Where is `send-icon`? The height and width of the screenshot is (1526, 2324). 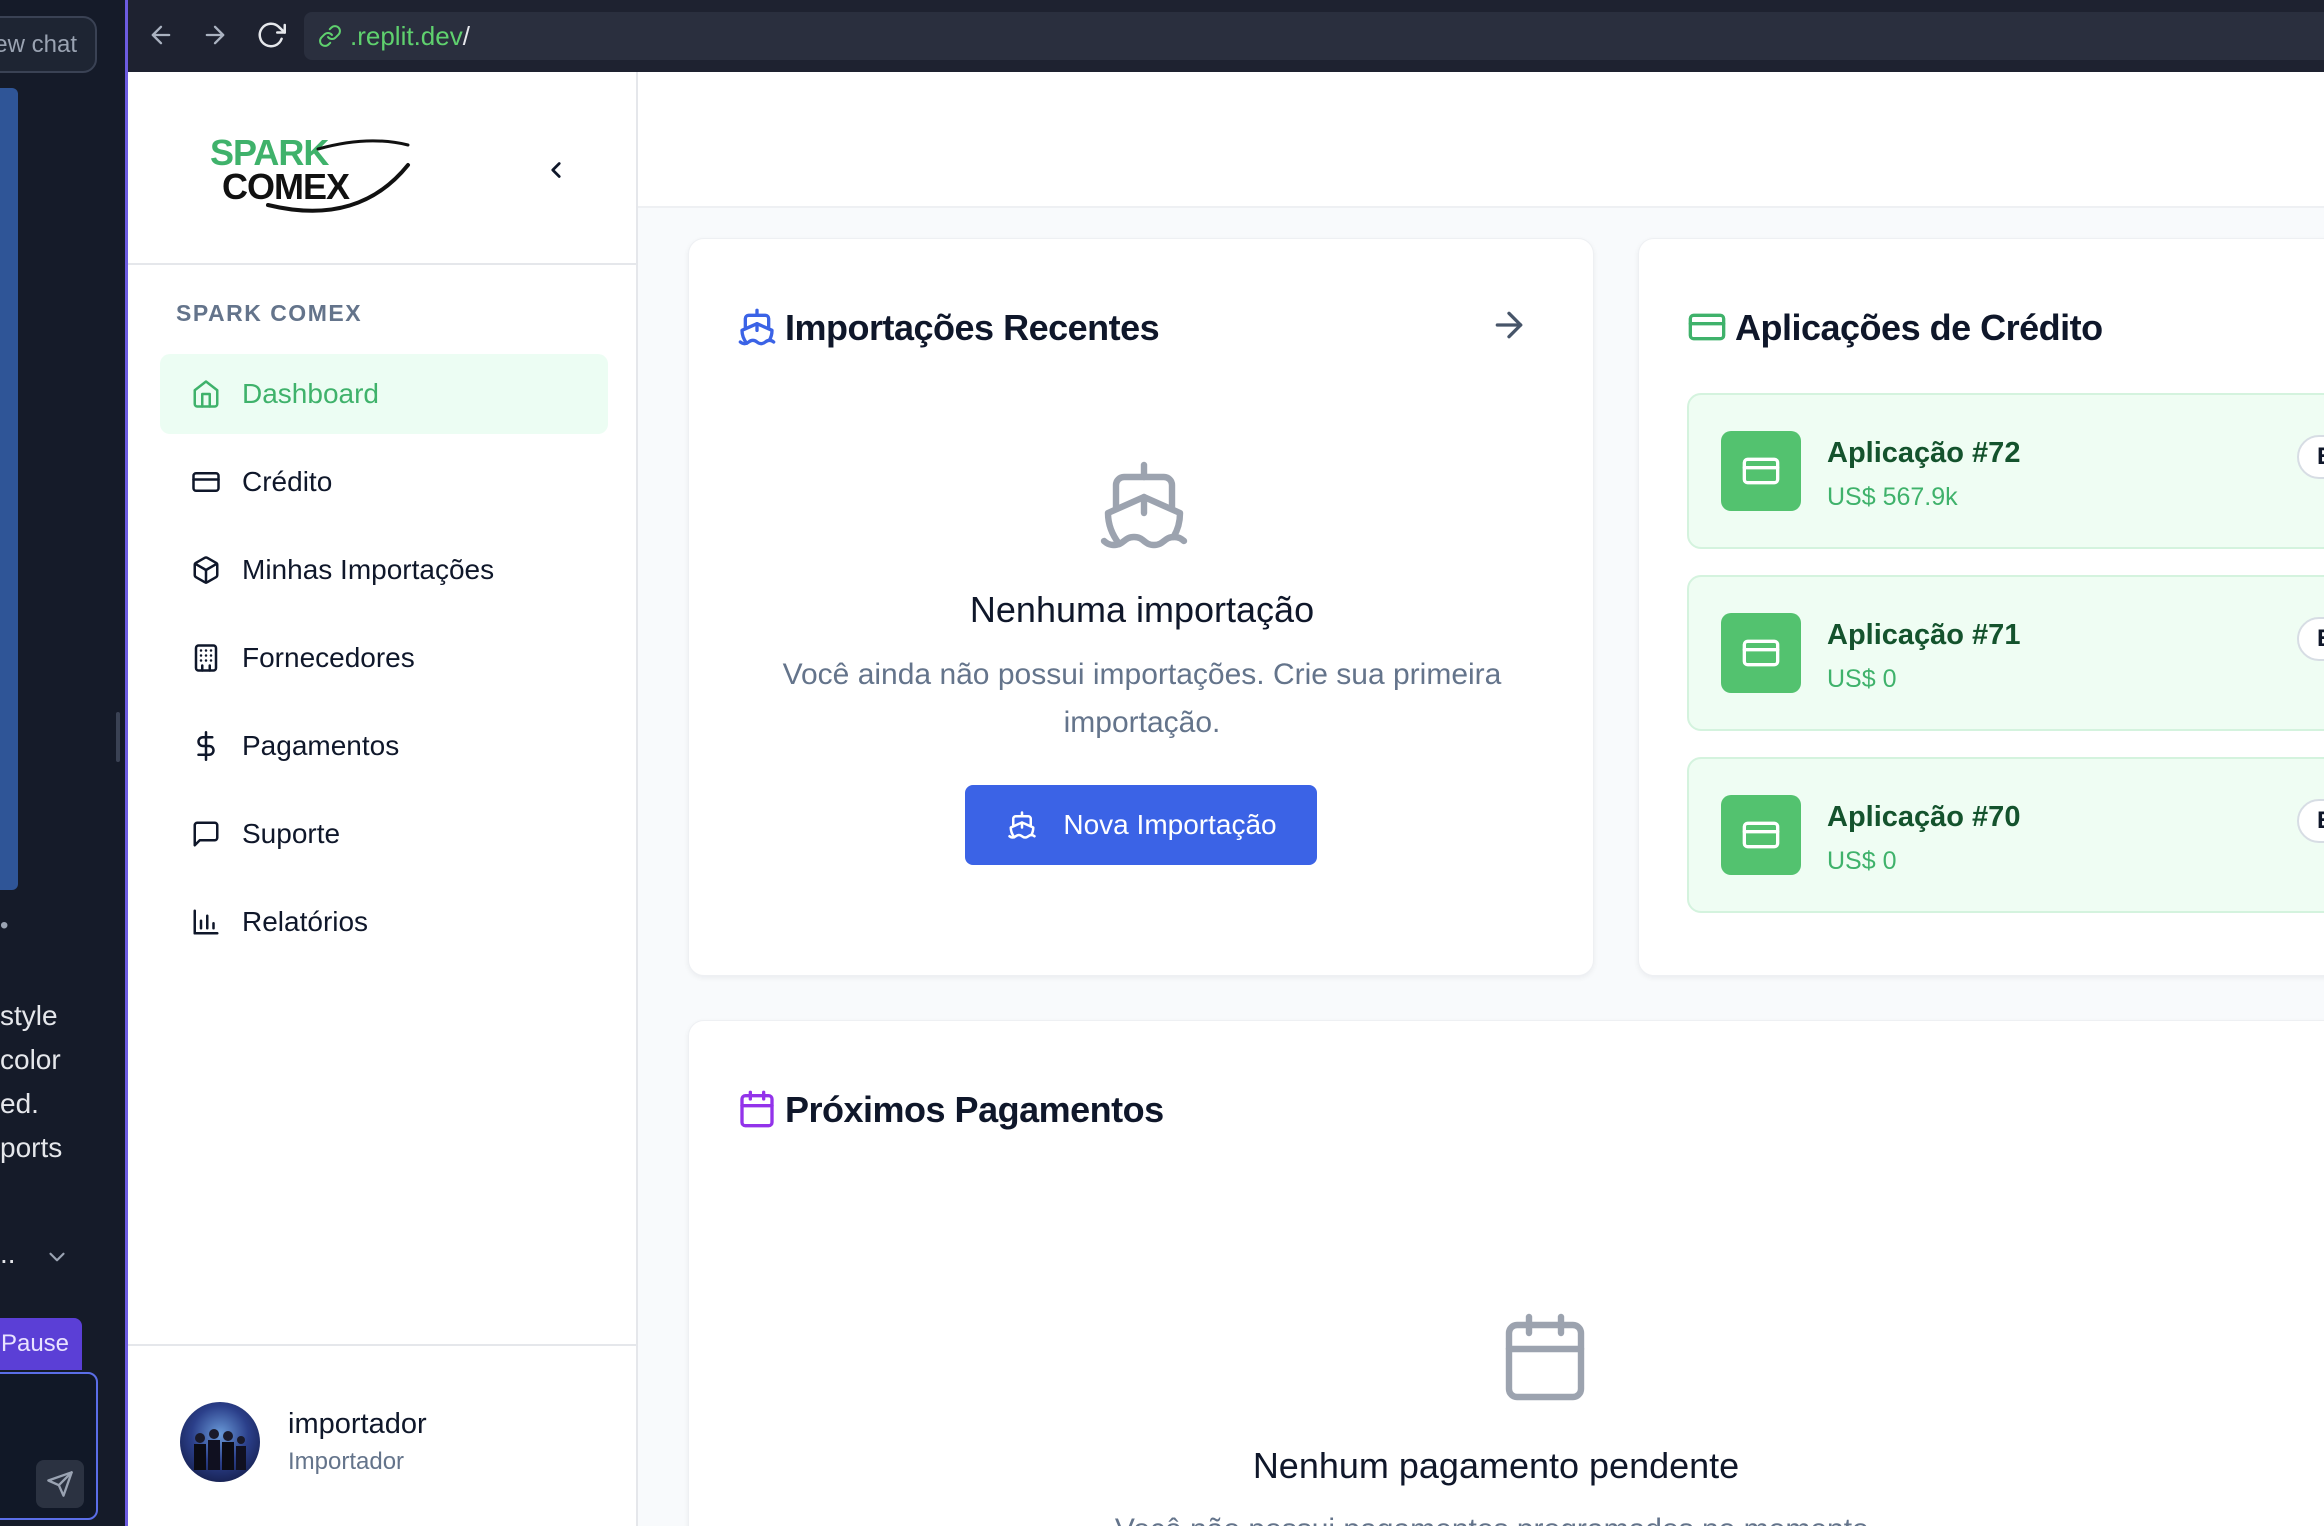
send-icon is located at coordinates (60, 1484).